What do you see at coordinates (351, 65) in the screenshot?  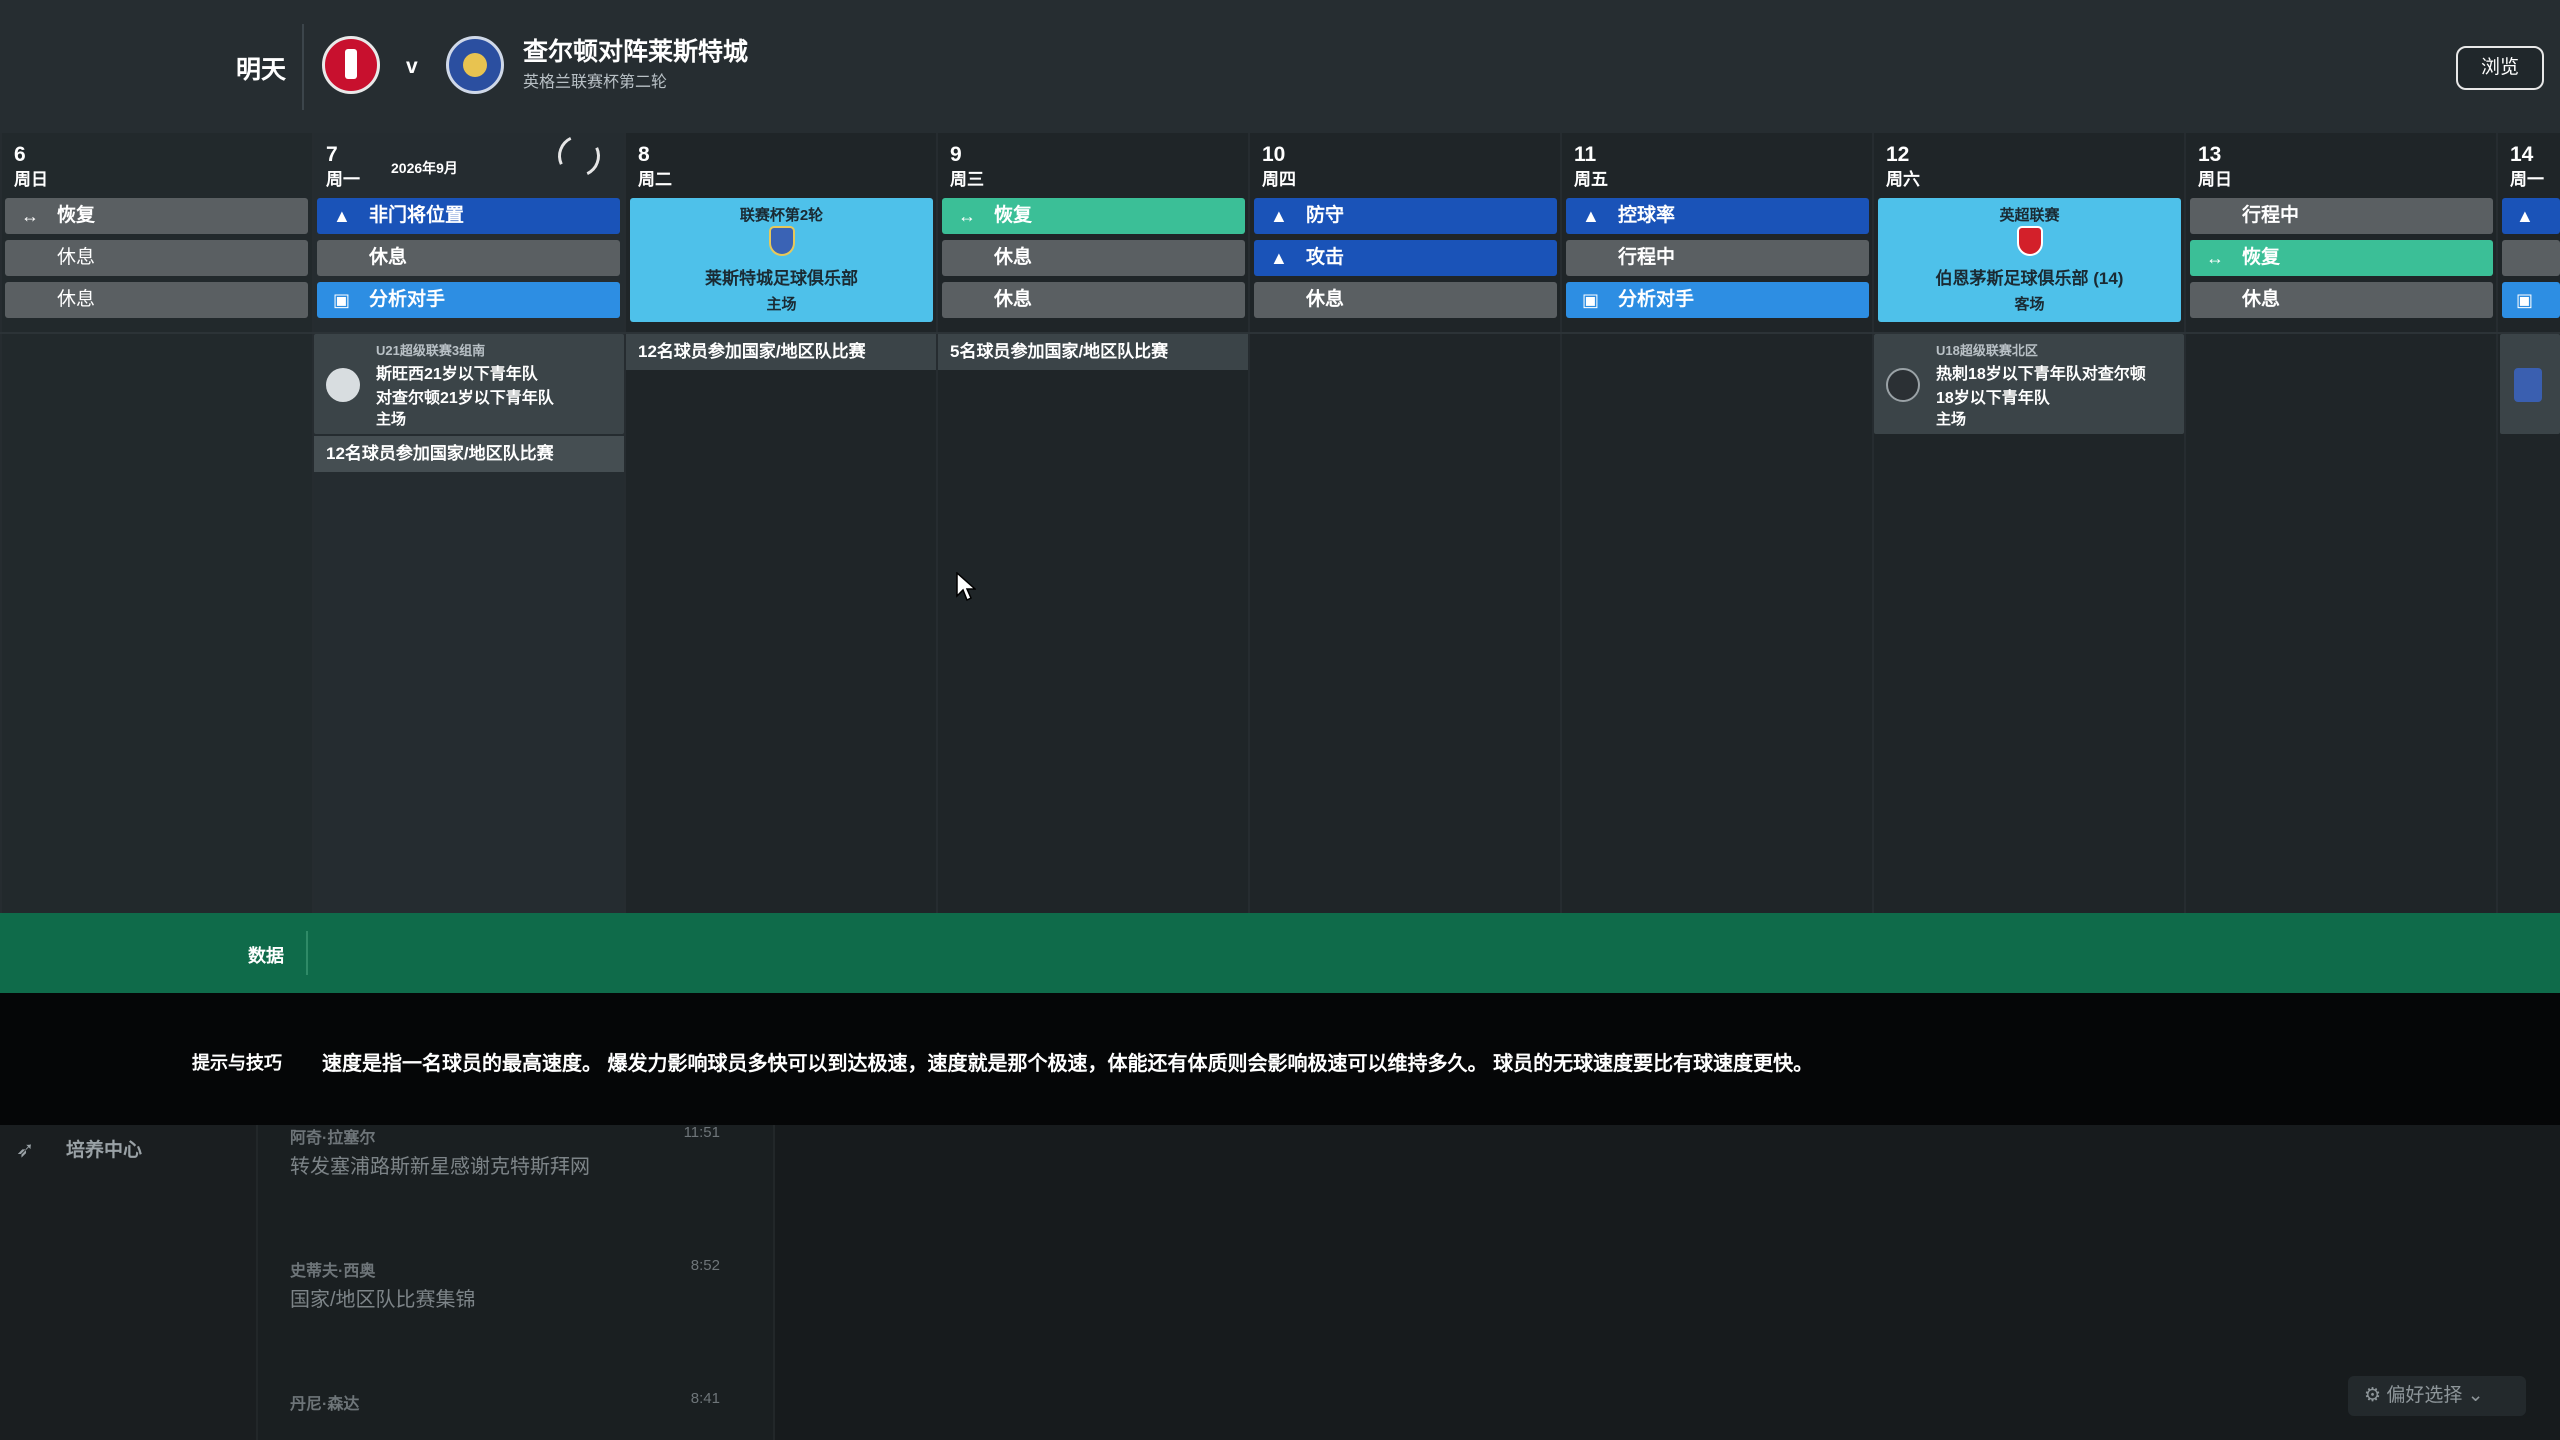 I see `charlton-crest-icon` at bounding box center [351, 65].